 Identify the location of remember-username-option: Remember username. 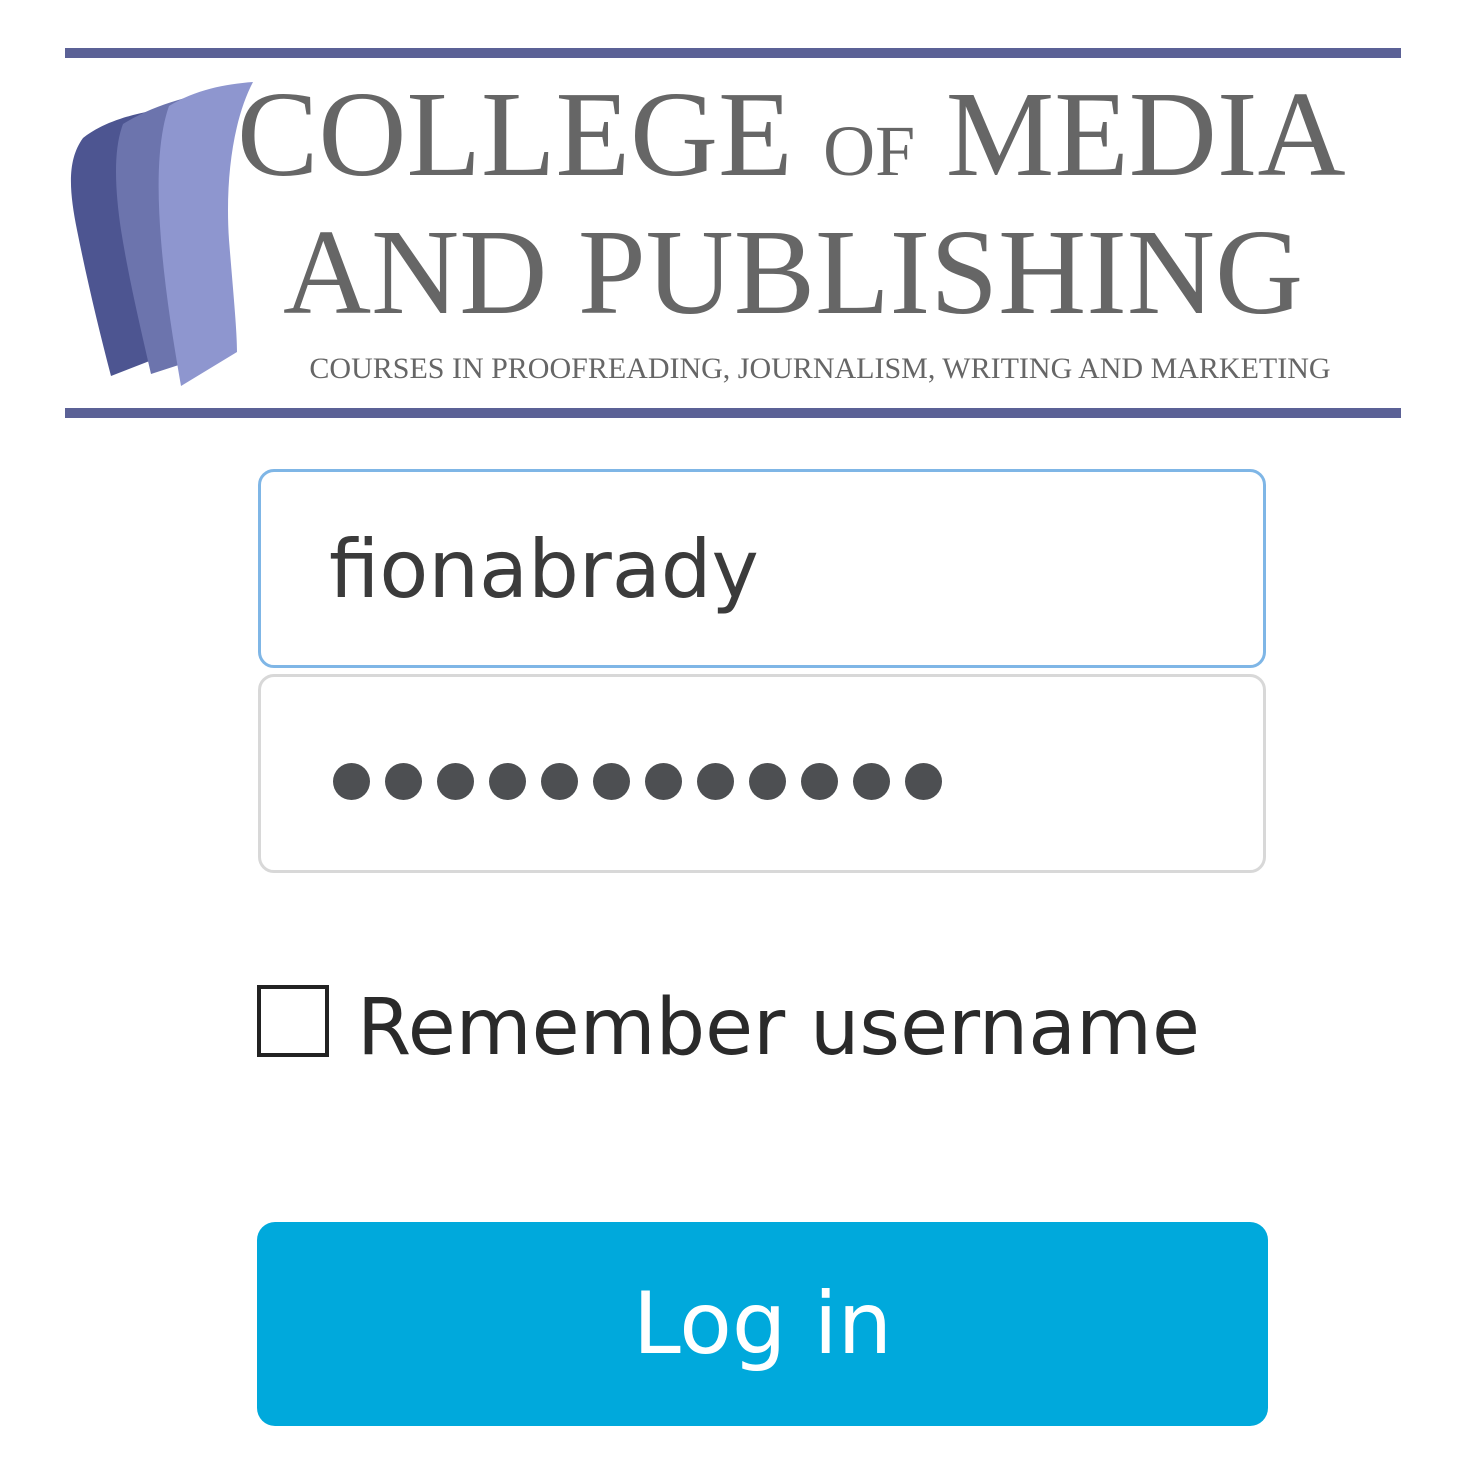
(728, 1028).